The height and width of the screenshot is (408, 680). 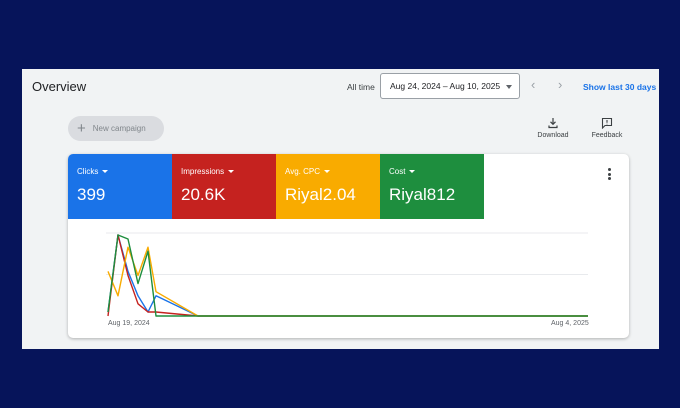 I want to click on metric-value: 399, so click(x=91, y=194).